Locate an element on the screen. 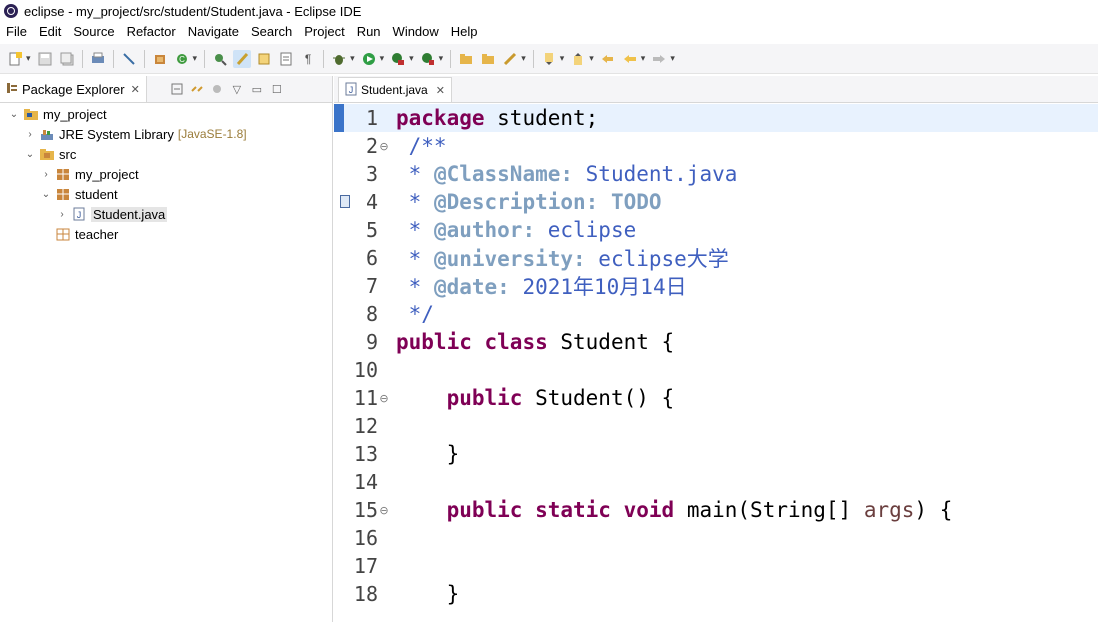 The width and height of the screenshot is (1098, 622). filters-icon is located at coordinates (217, 89).